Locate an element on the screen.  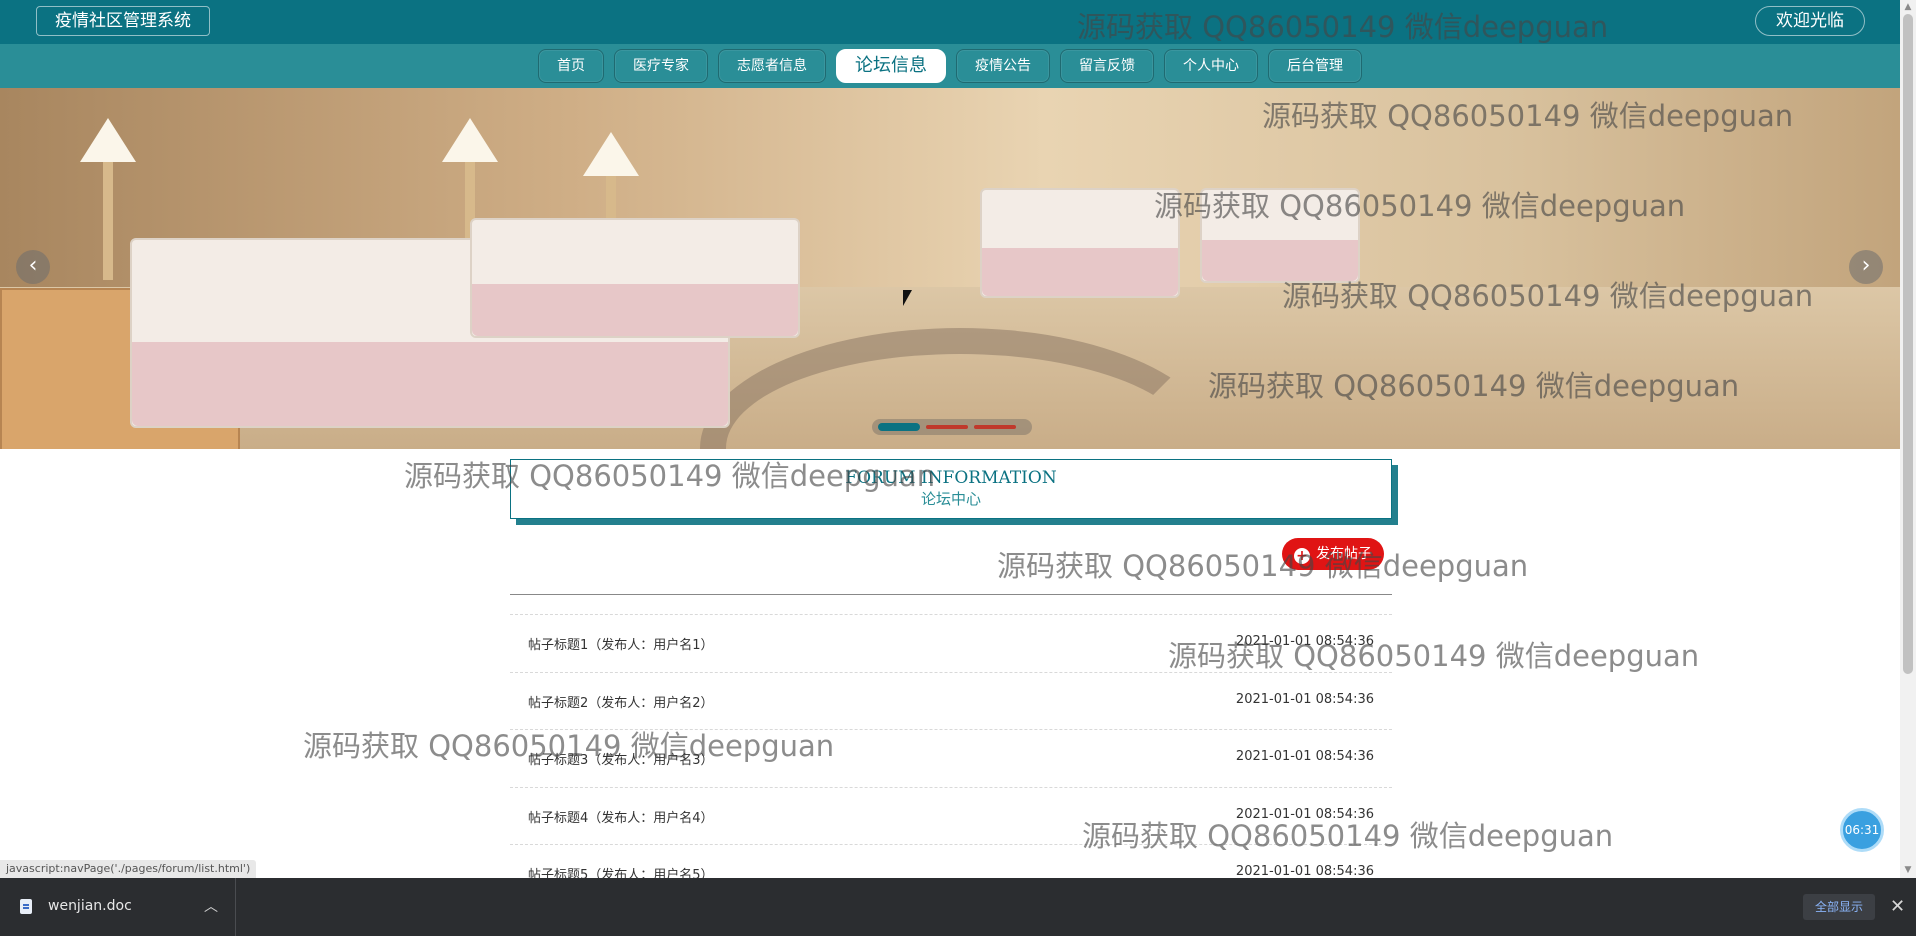
nav-medical-experts: 医疗专家 is located at coordinates (661, 66).